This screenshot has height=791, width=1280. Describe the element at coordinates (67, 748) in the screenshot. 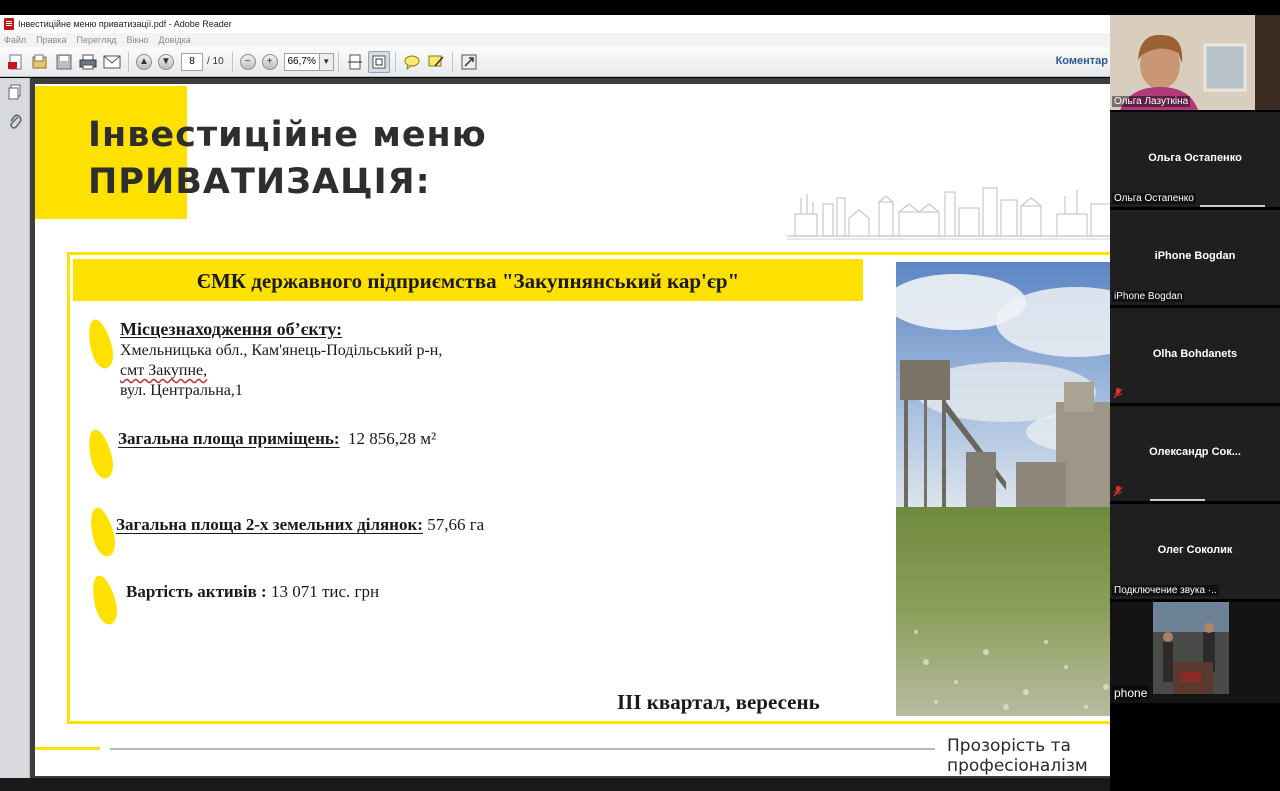

I see `footer-yellow-line` at that location.